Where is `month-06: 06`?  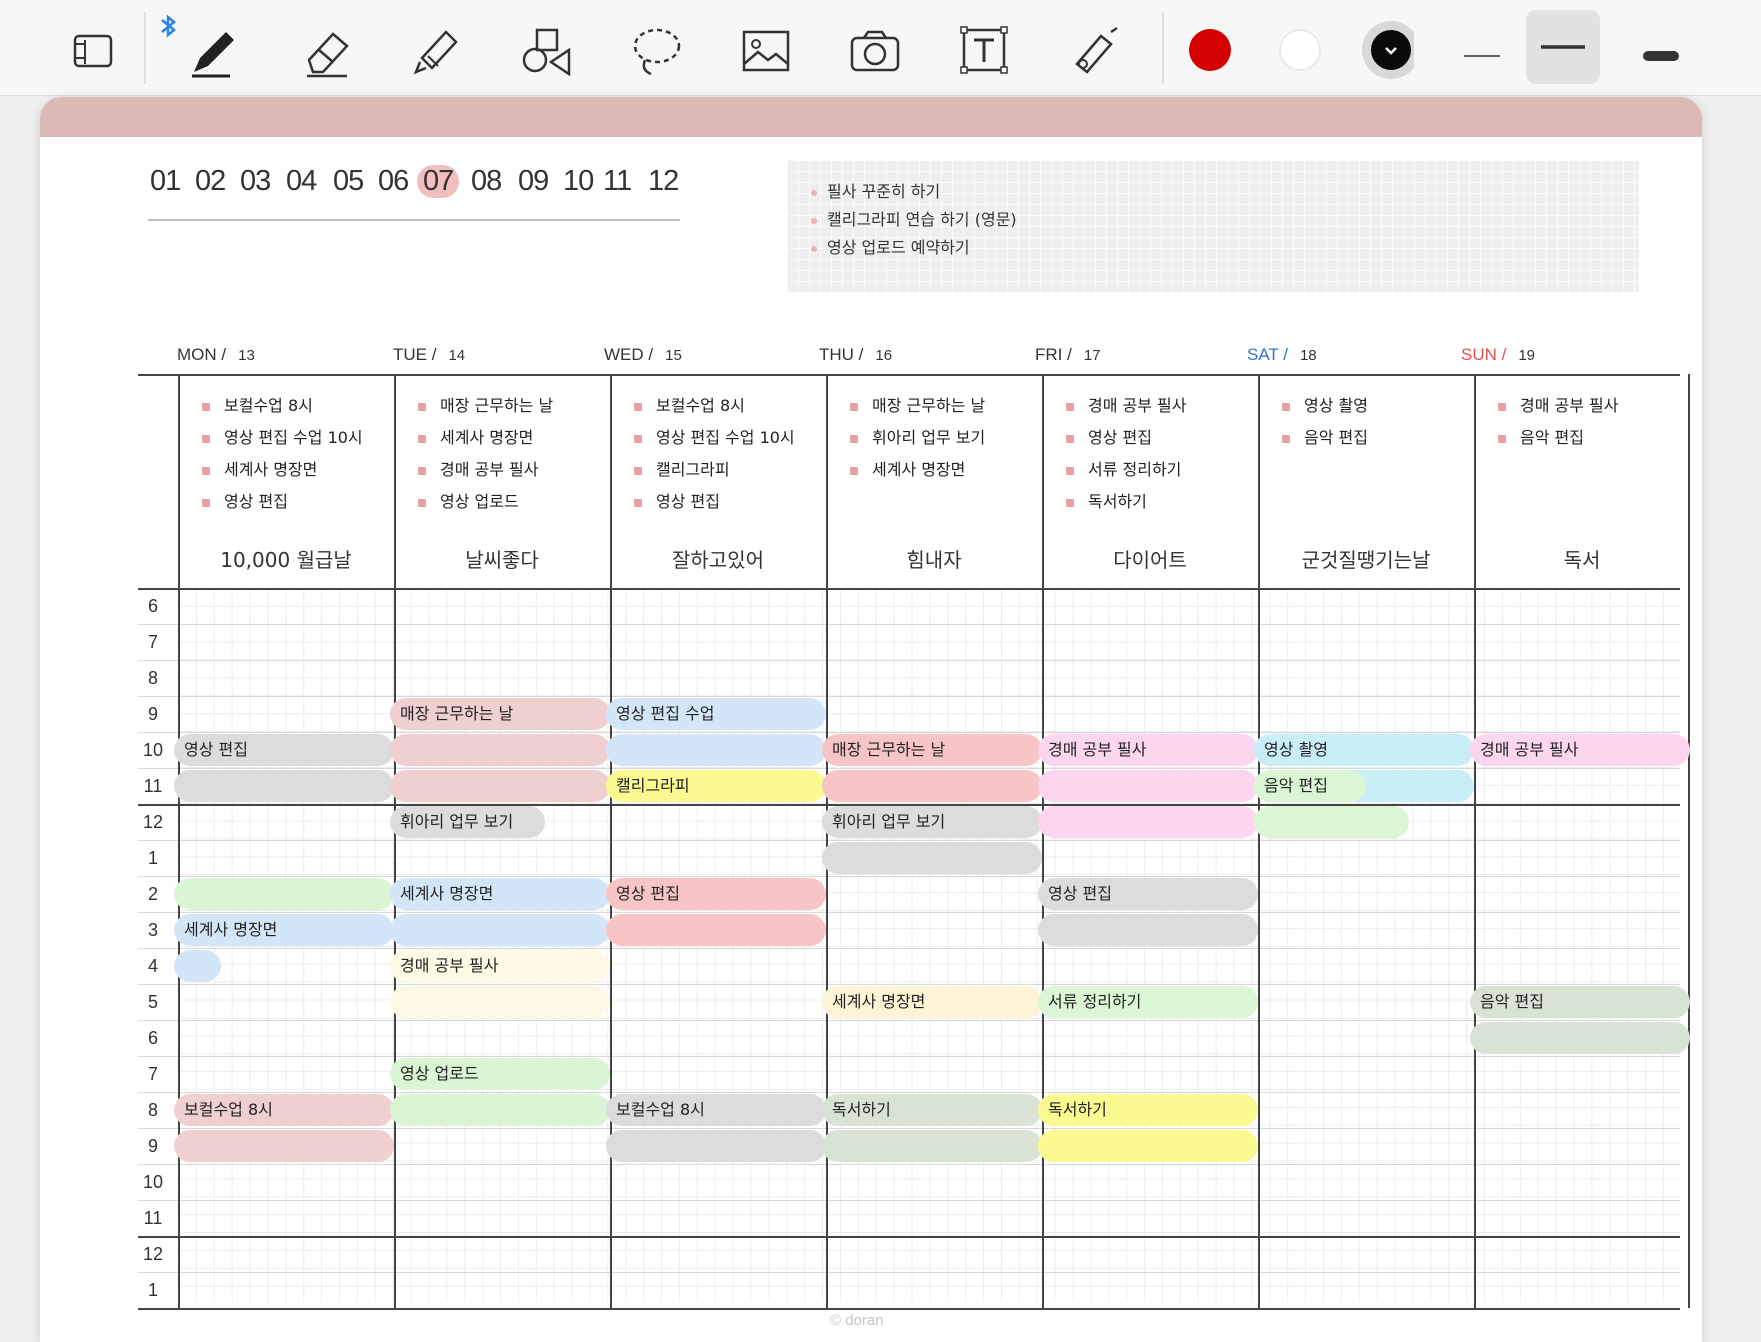 month-06: 06 is located at coordinates (393, 181).